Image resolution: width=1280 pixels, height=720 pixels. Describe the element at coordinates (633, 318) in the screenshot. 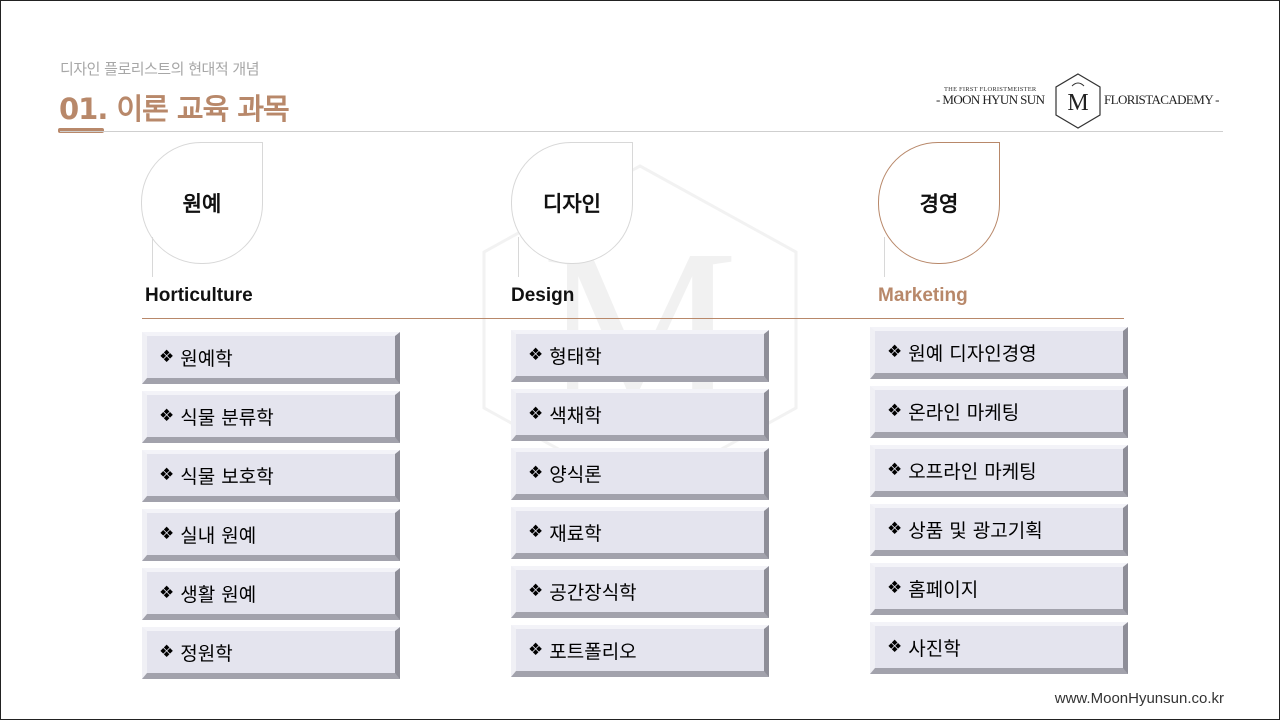

I see `section-divider` at that location.